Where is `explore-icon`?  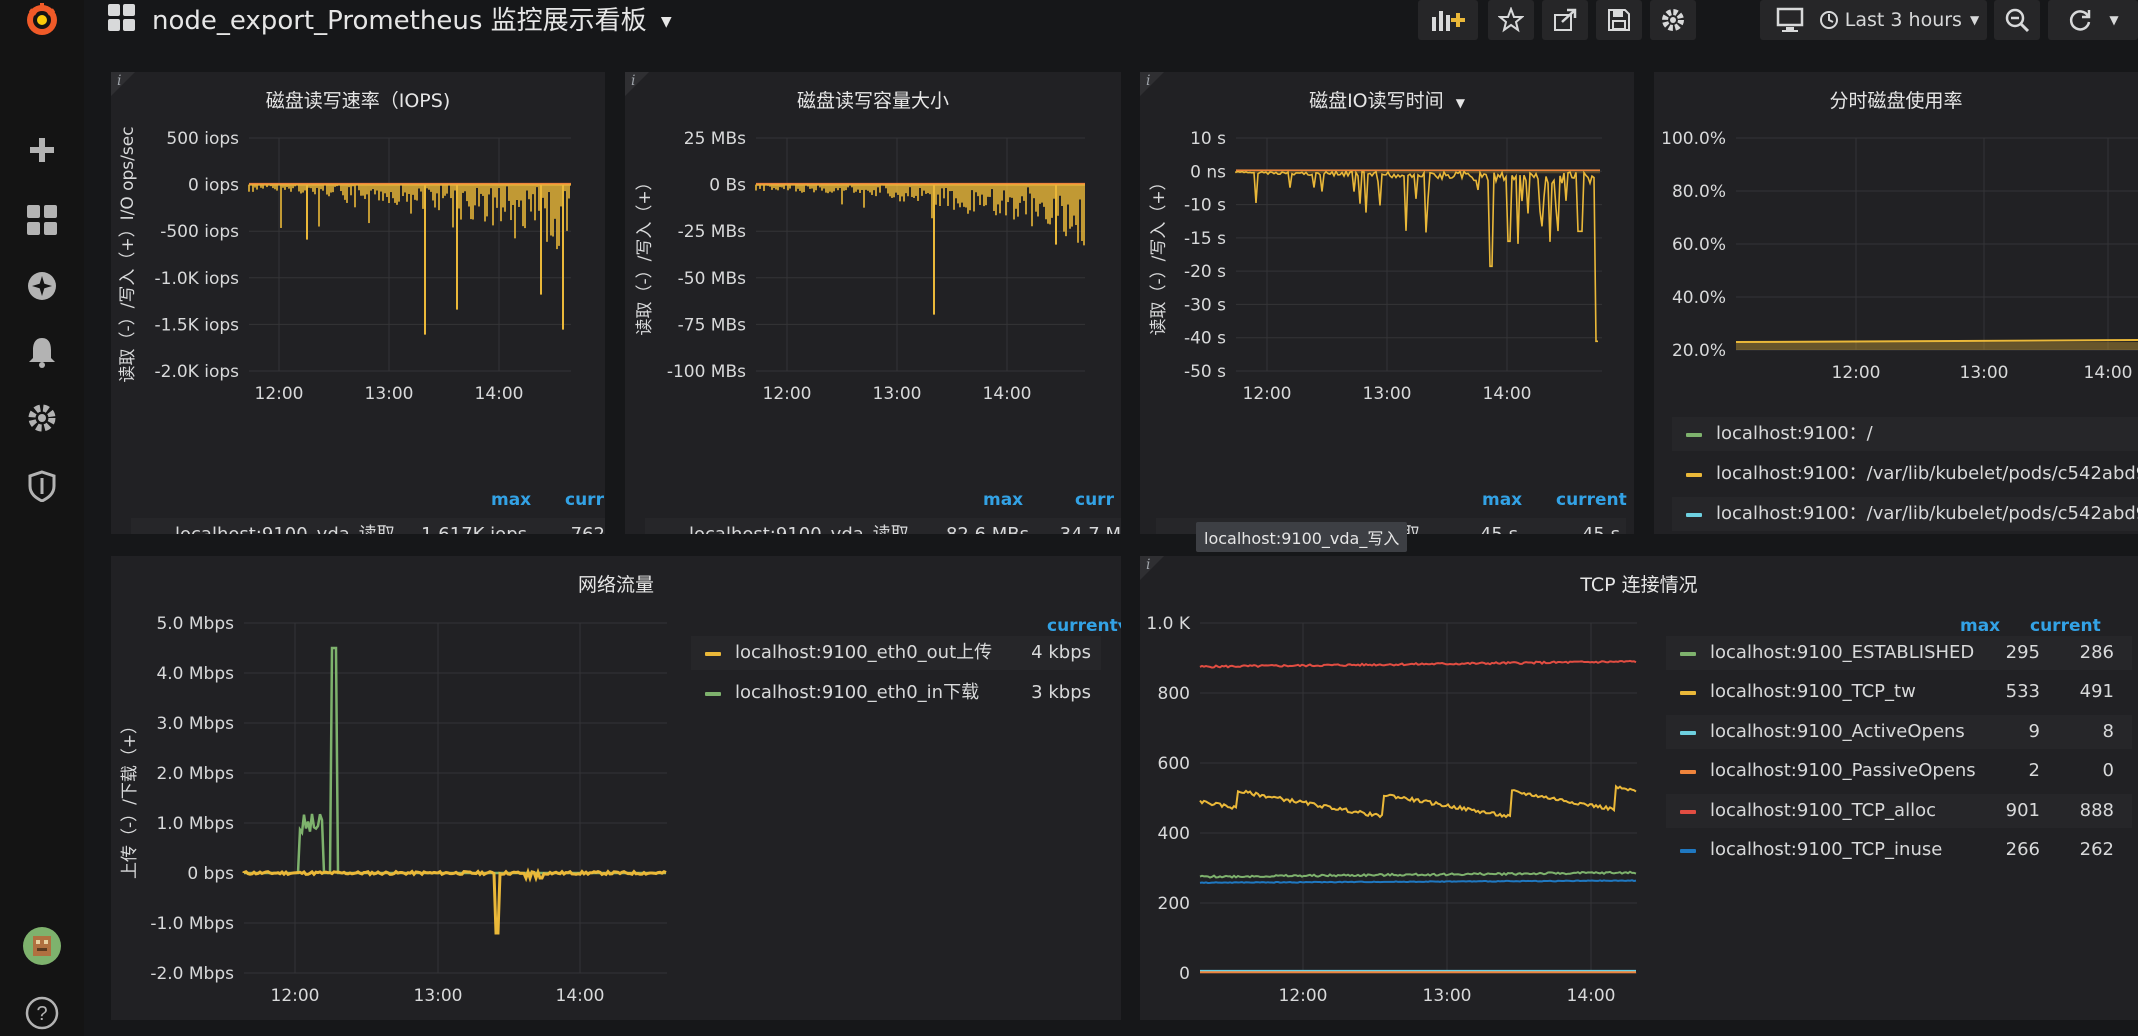
explore-icon is located at coordinates (42, 286).